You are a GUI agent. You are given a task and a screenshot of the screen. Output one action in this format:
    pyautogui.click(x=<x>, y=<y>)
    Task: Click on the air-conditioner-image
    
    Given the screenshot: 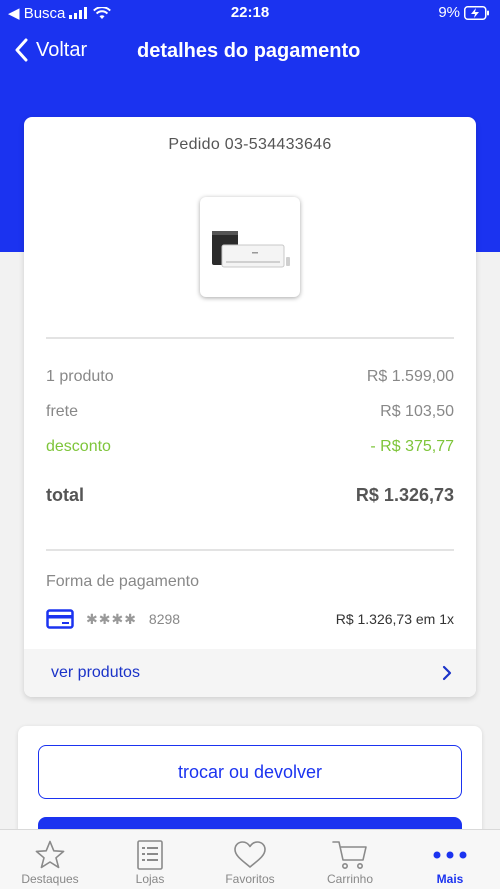 What is the action you would take?
    pyautogui.click(x=251, y=249)
    